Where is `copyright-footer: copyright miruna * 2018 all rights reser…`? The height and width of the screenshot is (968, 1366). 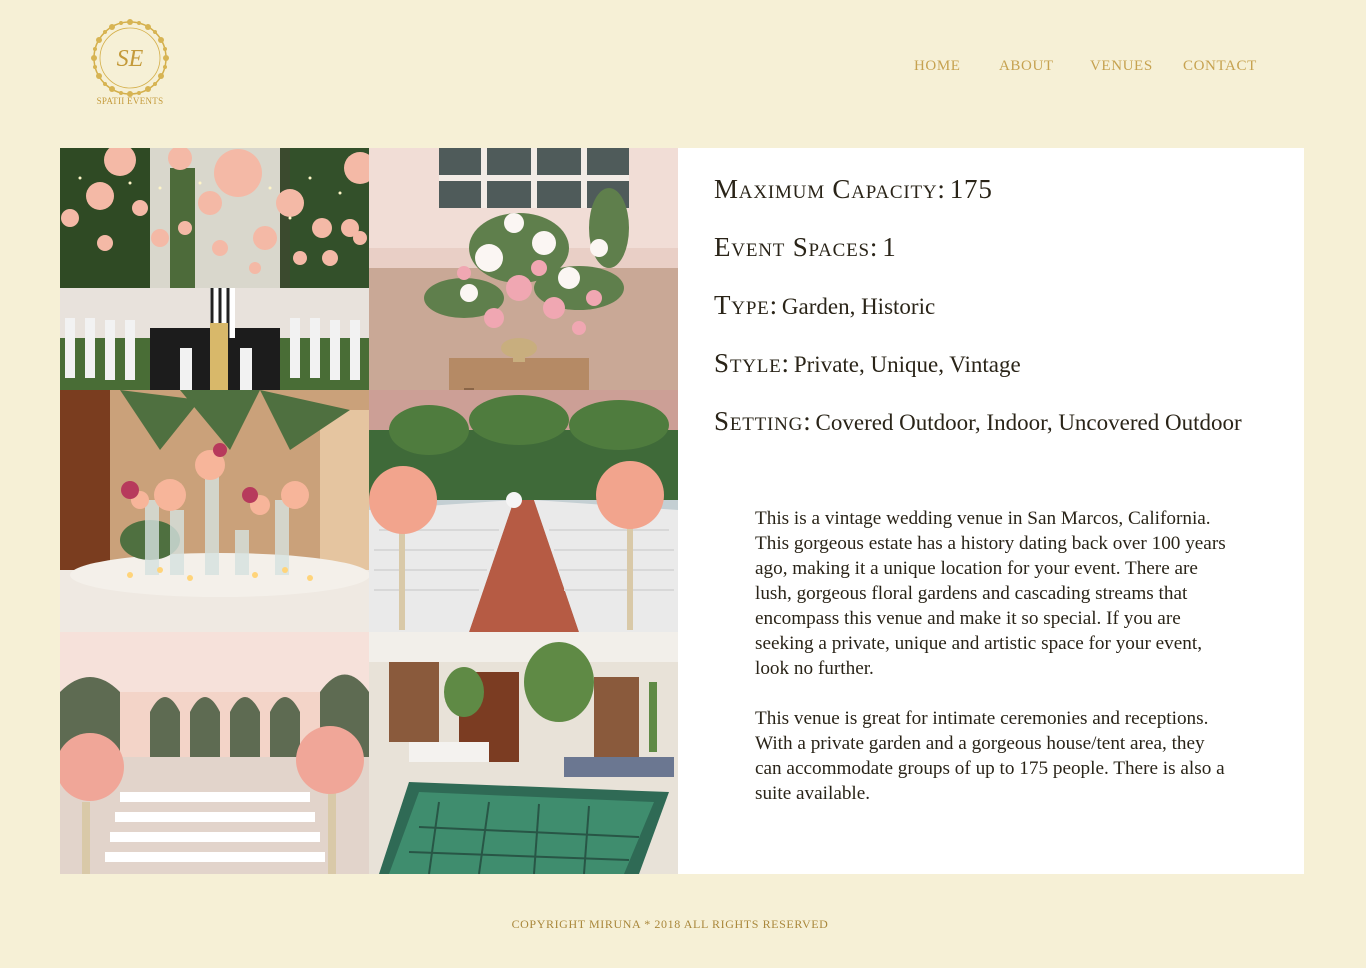 copyright-footer: copyright miruna * 2018 all rights reser… is located at coordinates (670, 924).